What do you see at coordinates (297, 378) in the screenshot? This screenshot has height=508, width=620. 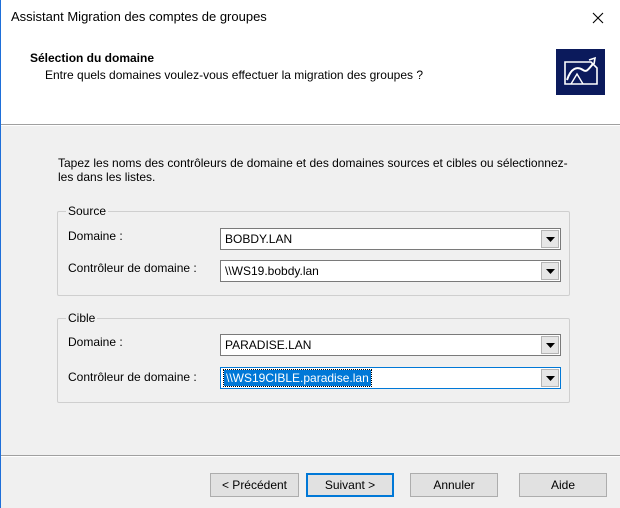 I see `target-dc-value: \\WS19CIBLE.paradise.lan` at bounding box center [297, 378].